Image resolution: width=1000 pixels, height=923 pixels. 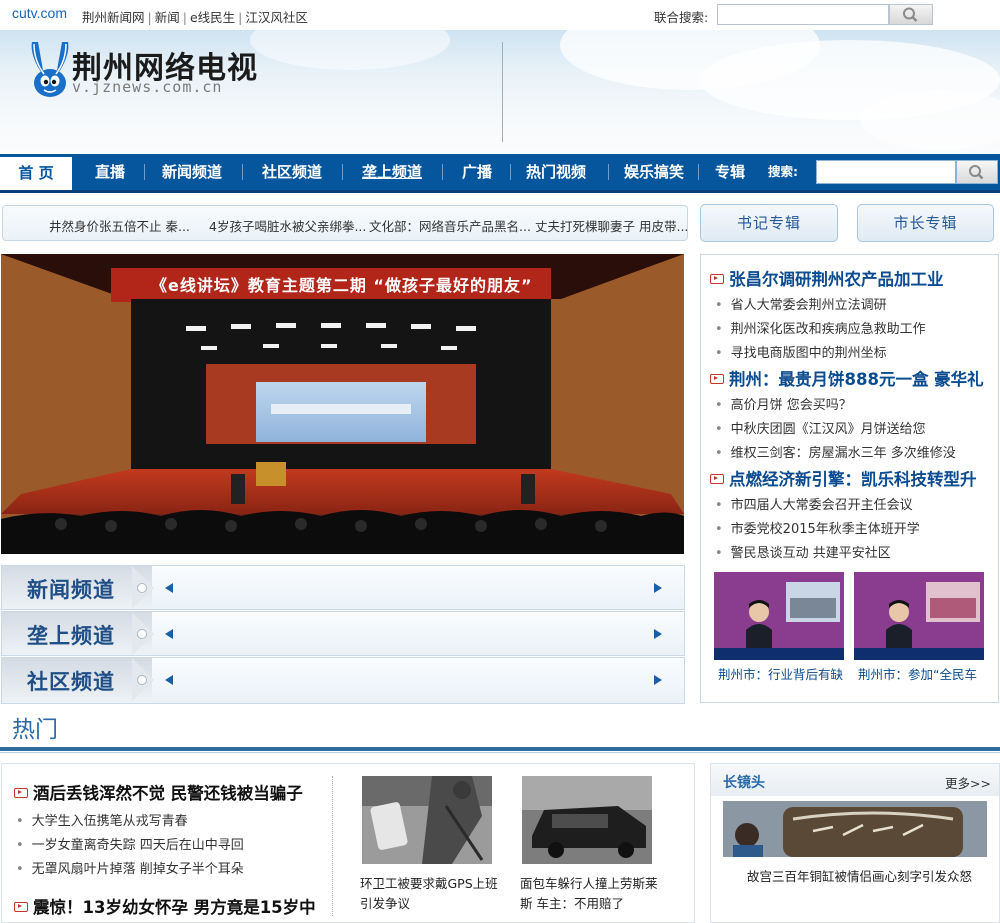 I want to click on news-headline: 荆州：最贵月饼888元一盒 豪华礼, so click(x=847, y=378).